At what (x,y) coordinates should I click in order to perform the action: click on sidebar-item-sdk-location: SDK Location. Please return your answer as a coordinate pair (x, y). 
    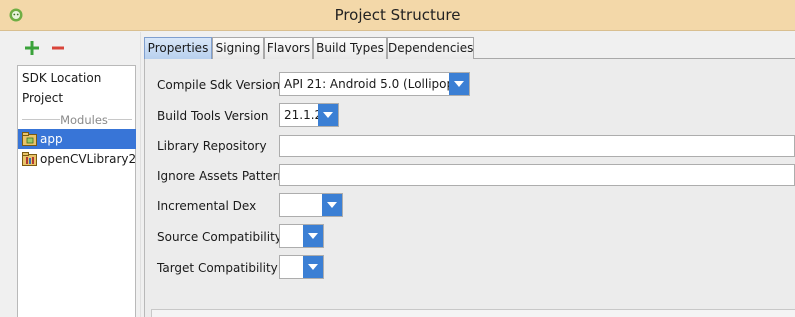
    Looking at the image, I should click on (77, 78).